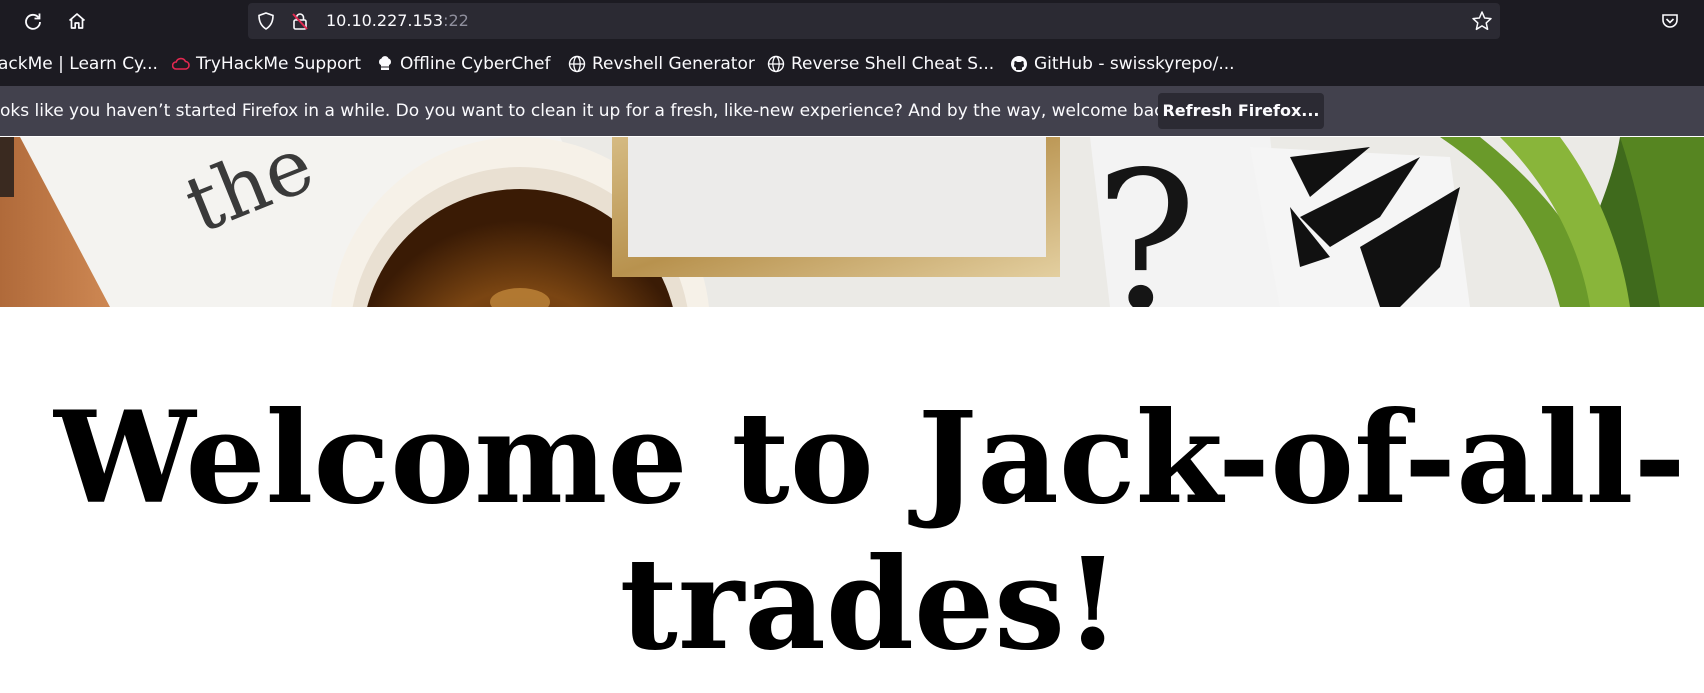 The image size is (1704, 693). What do you see at coordinates (673, 64) in the screenshot?
I see `bookmark-label: Revshell Generator` at bounding box center [673, 64].